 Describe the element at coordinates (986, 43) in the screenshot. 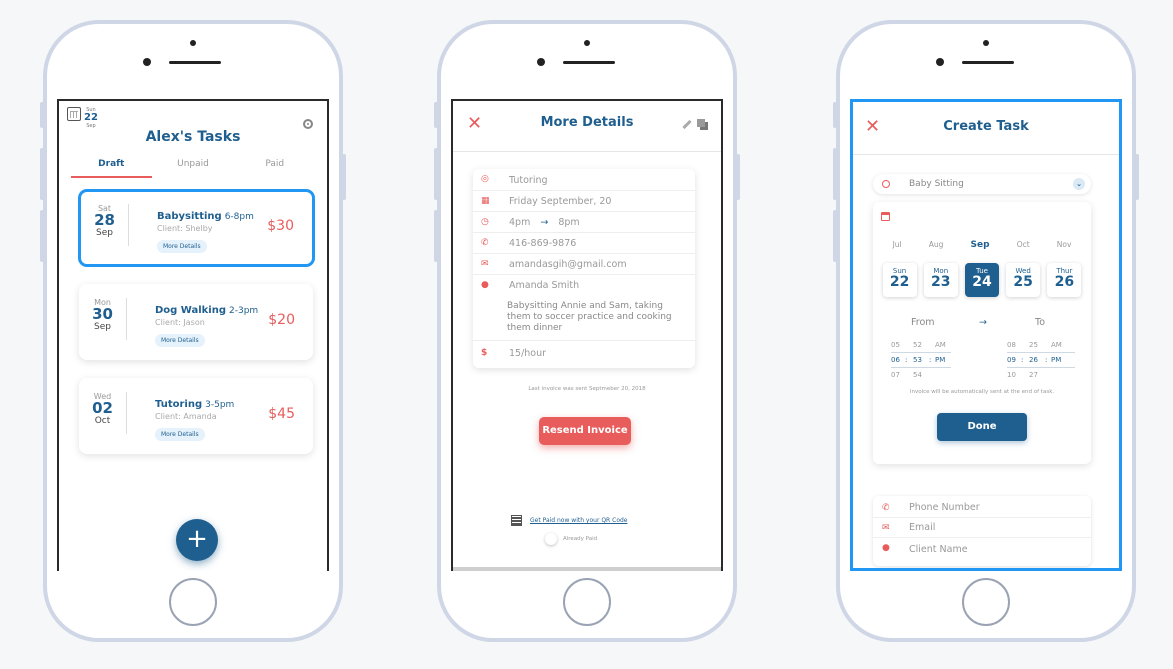

I see `camera-icon` at that location.